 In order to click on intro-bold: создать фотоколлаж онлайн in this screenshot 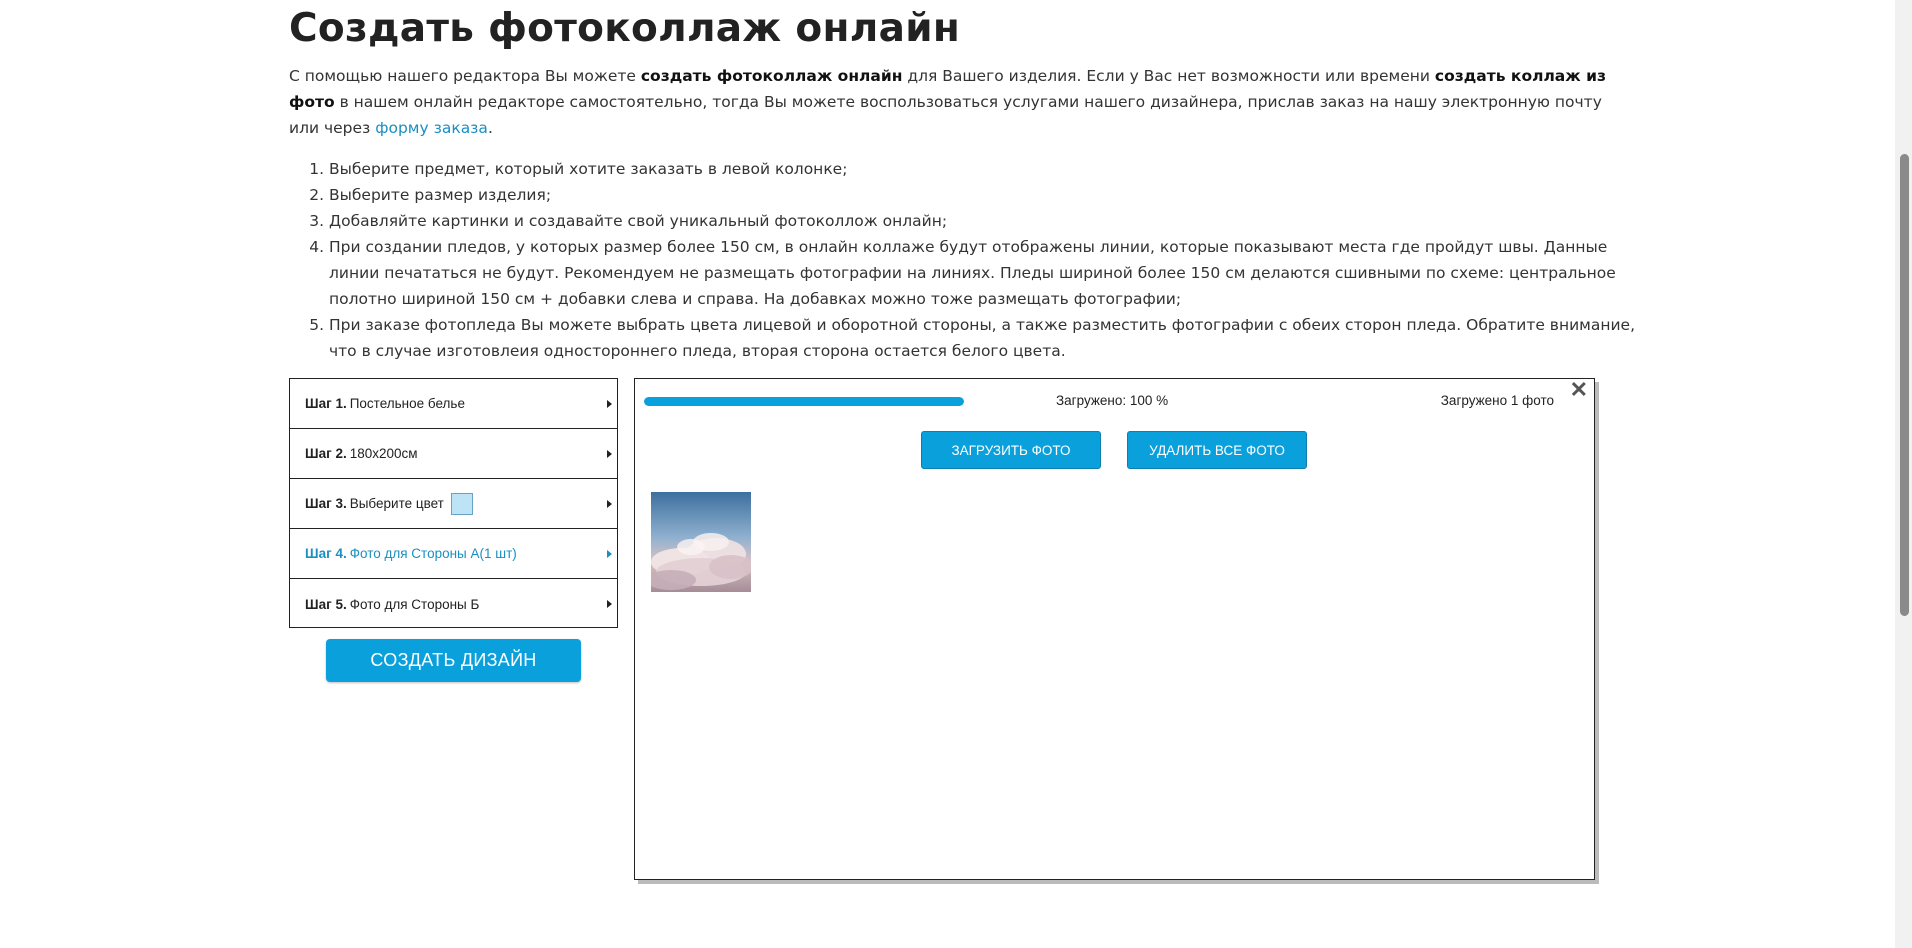, I will do `click(771, 76)`.